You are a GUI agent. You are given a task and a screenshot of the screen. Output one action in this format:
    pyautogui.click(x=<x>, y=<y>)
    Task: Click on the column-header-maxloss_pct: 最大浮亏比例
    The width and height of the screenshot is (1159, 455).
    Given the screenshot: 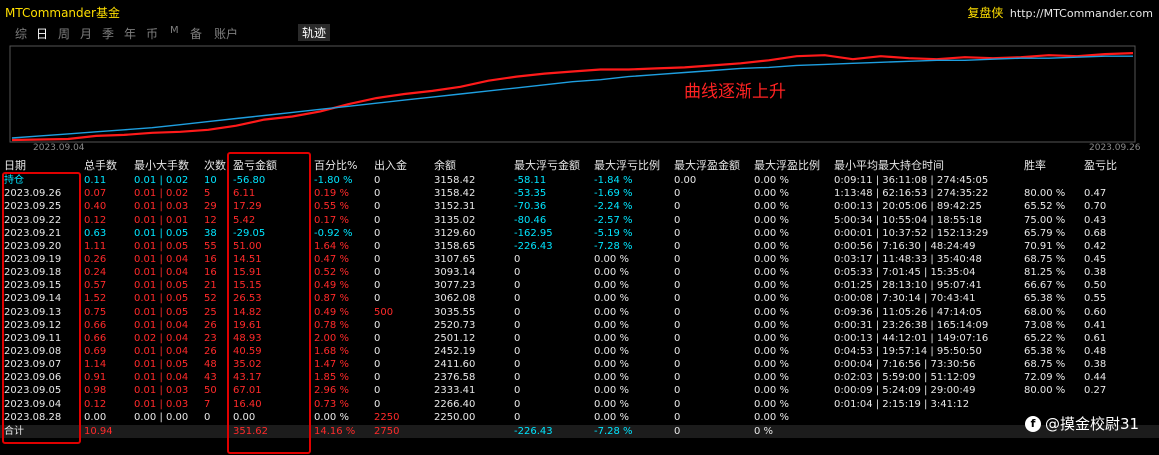 What is the action you would take?
    pyautogui.click(x=627, y=165)
    